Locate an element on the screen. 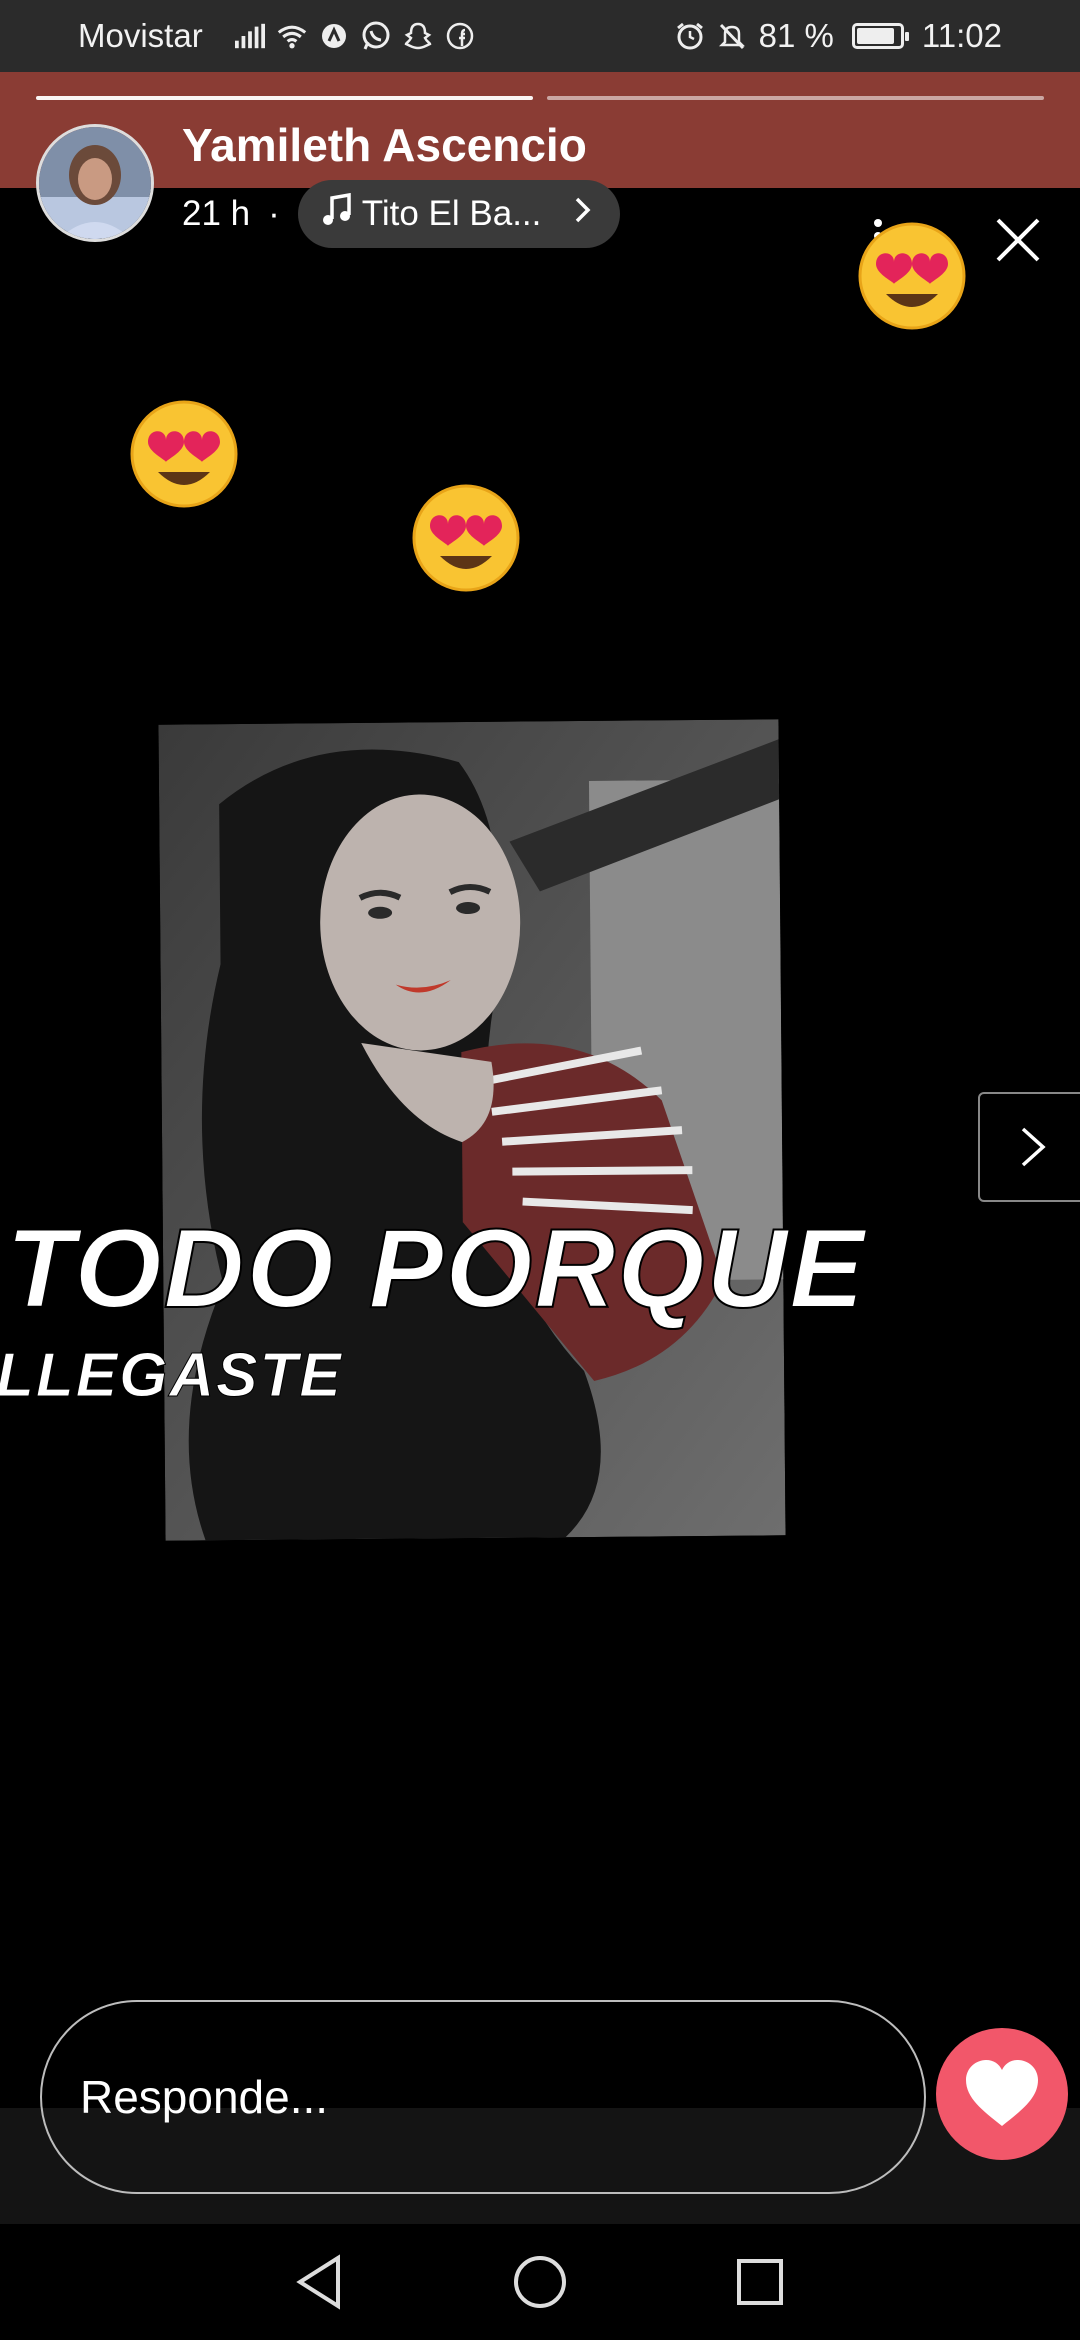  music-note-icon is located at coordinates (337, 214).